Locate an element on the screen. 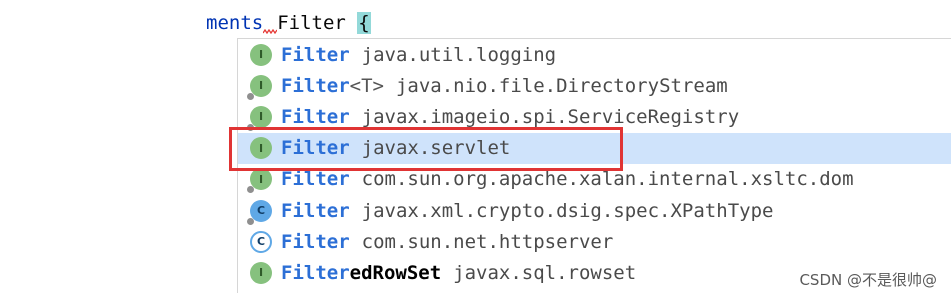 The height and width of the screenshot is (297, 951). completion-suffix: edRowSet is located at coordinates (395, 272).